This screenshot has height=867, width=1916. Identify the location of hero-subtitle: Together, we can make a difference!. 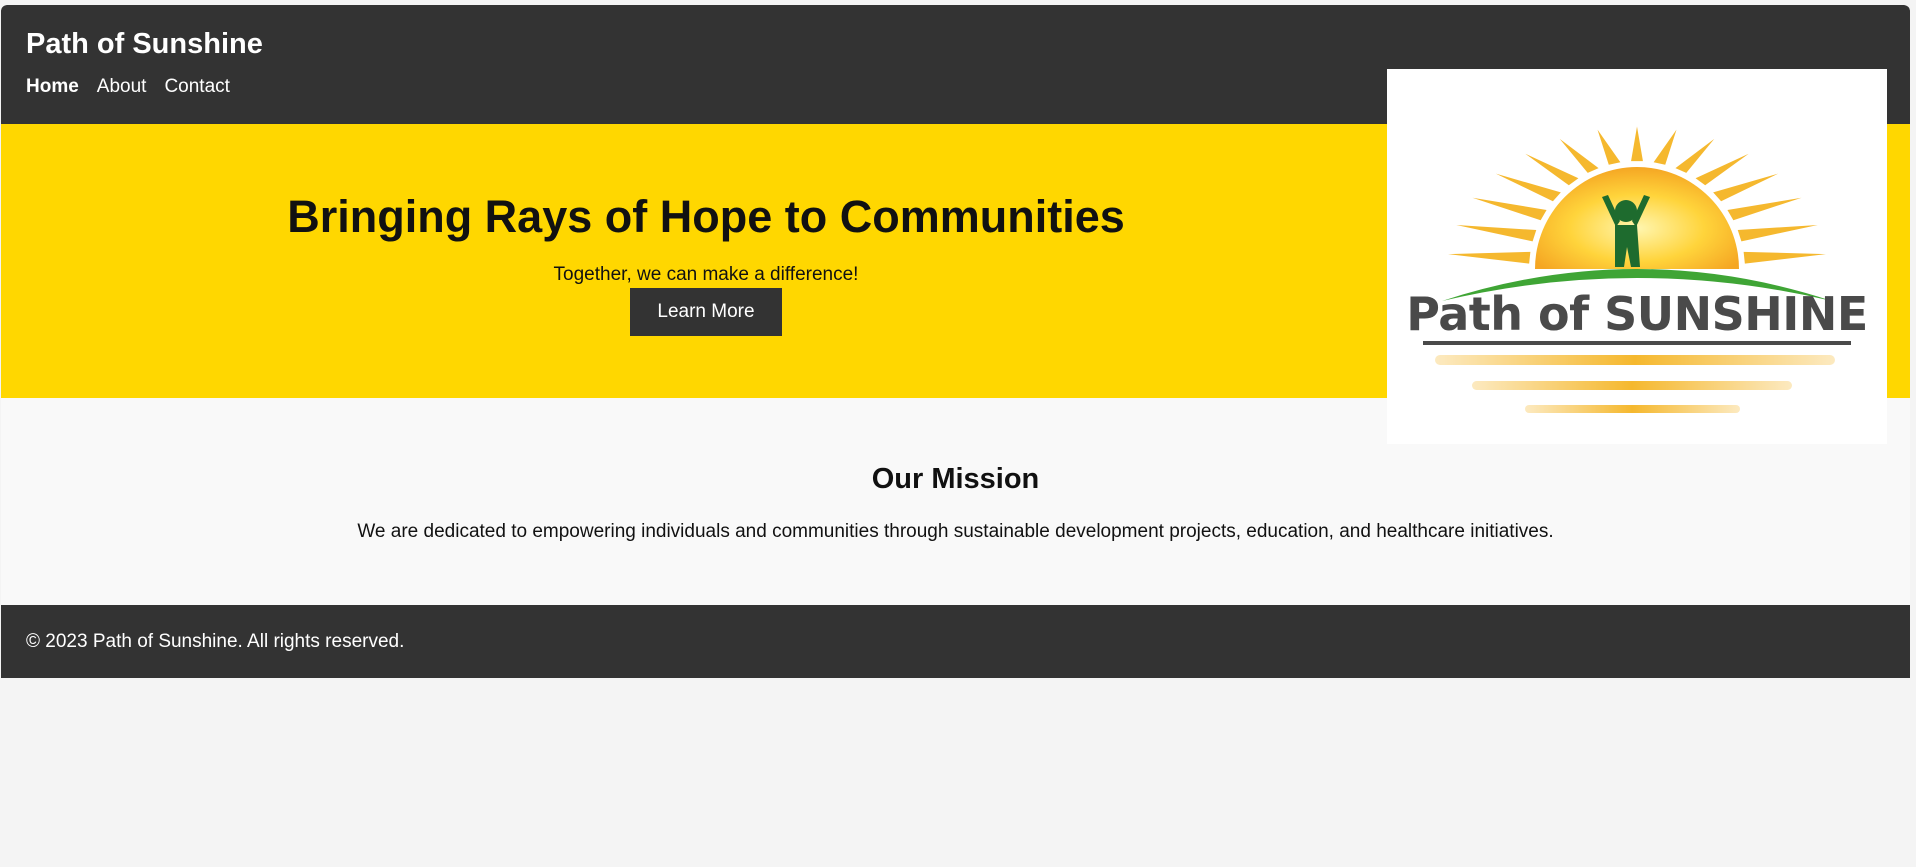
(706, 274).